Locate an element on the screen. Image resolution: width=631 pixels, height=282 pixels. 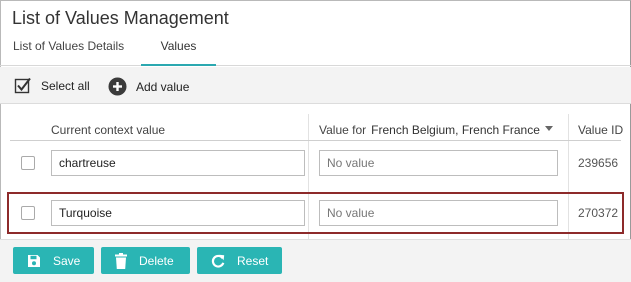
tab-list-of-values-details: List of Values Details is located at coordinates (68, 52).